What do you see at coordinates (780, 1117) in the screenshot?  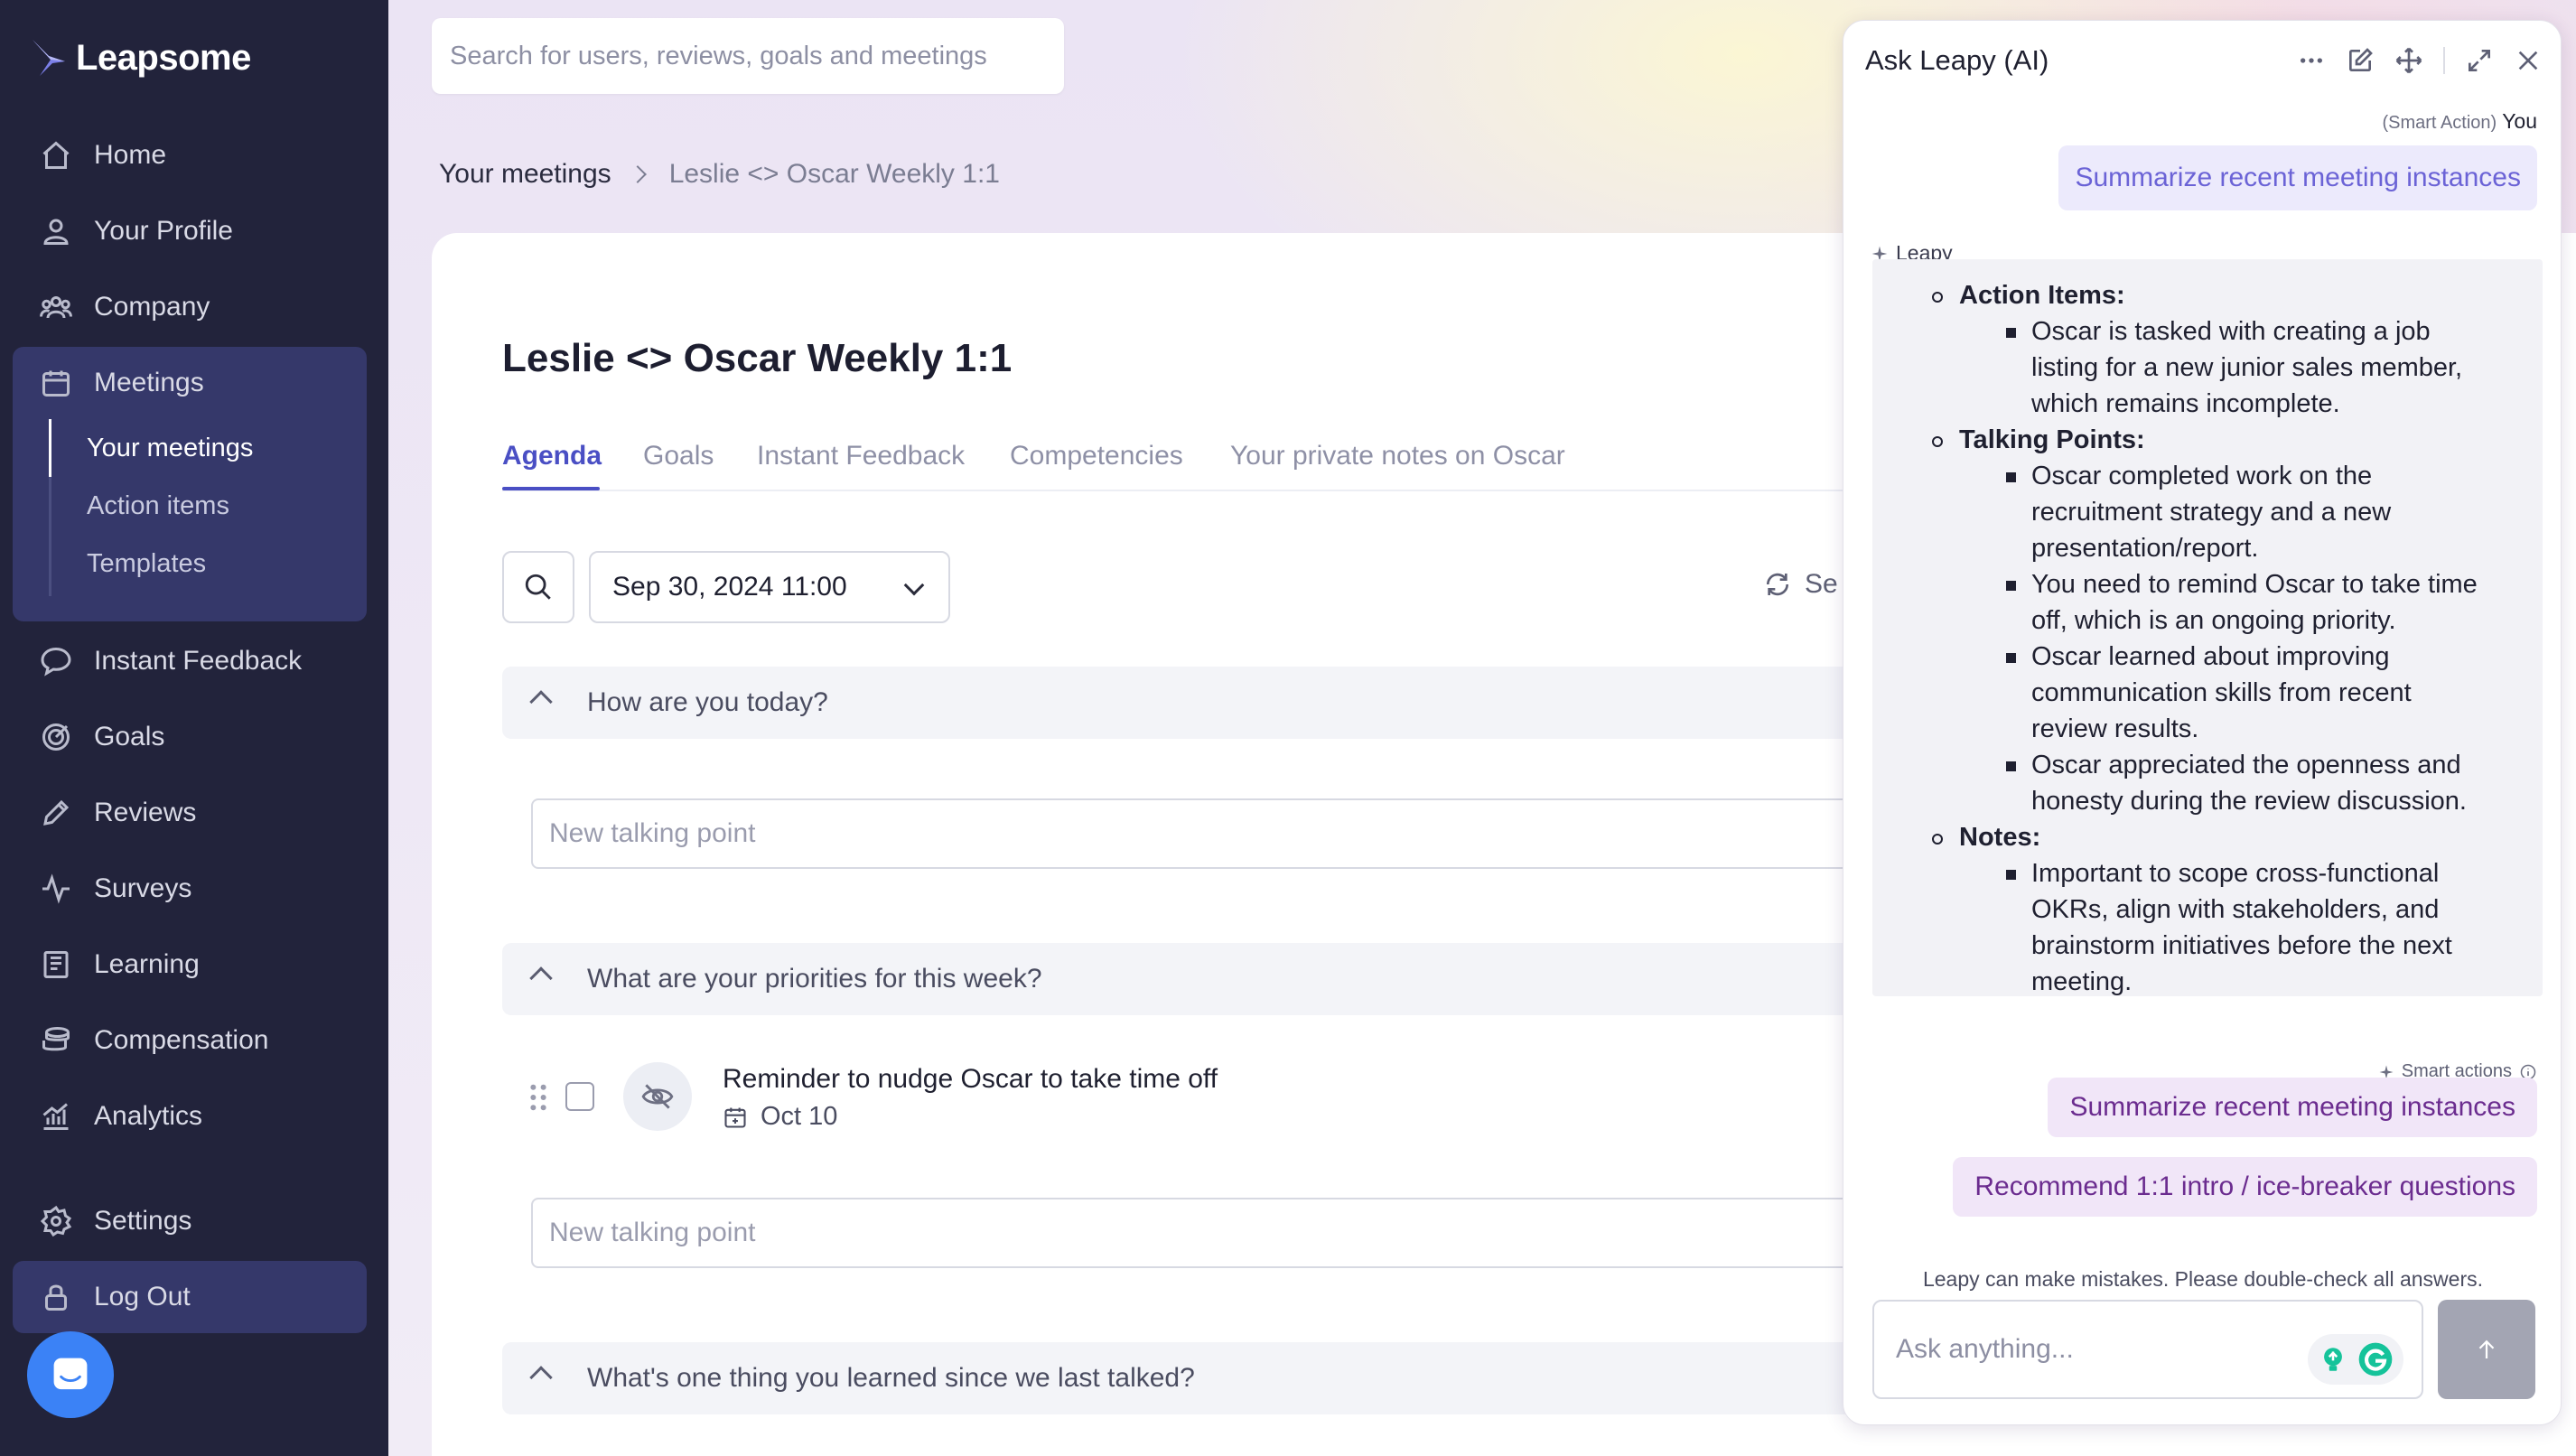 I see `talking-point-date: Oct 10` at bounding box center [780, 1117].